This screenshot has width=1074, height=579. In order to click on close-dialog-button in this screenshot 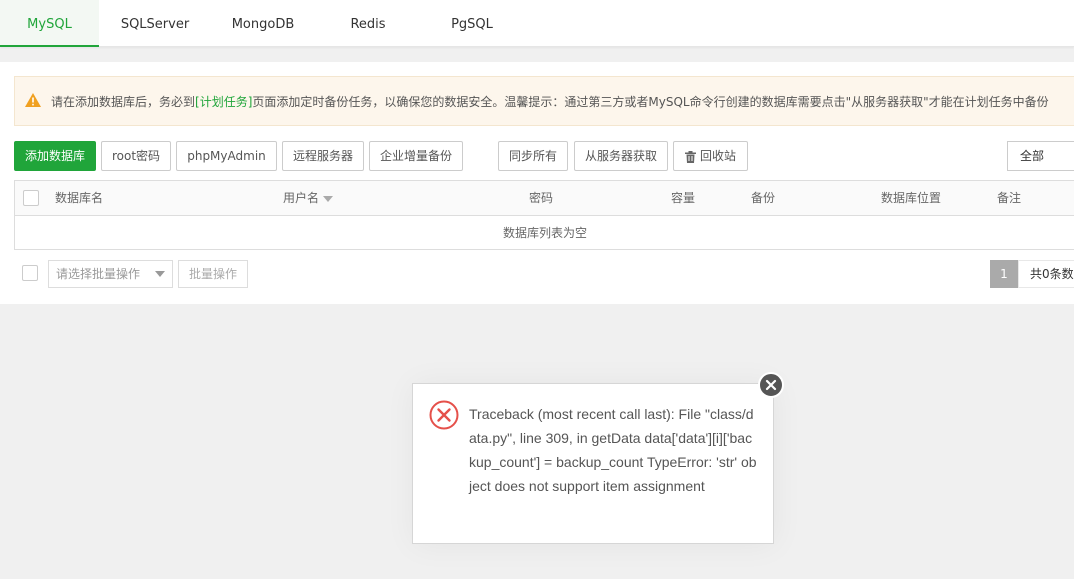, I will do `click(771, 385)`.